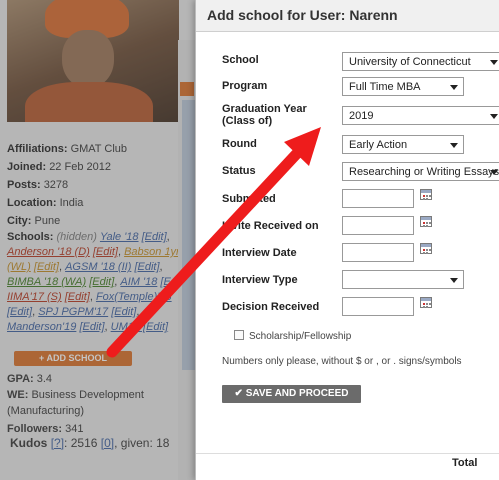 This screenshot has width=499, height=480. Describe the element at coordinates (239, 335) in the screenshot. I see `scholarship-checkbox` at that location.